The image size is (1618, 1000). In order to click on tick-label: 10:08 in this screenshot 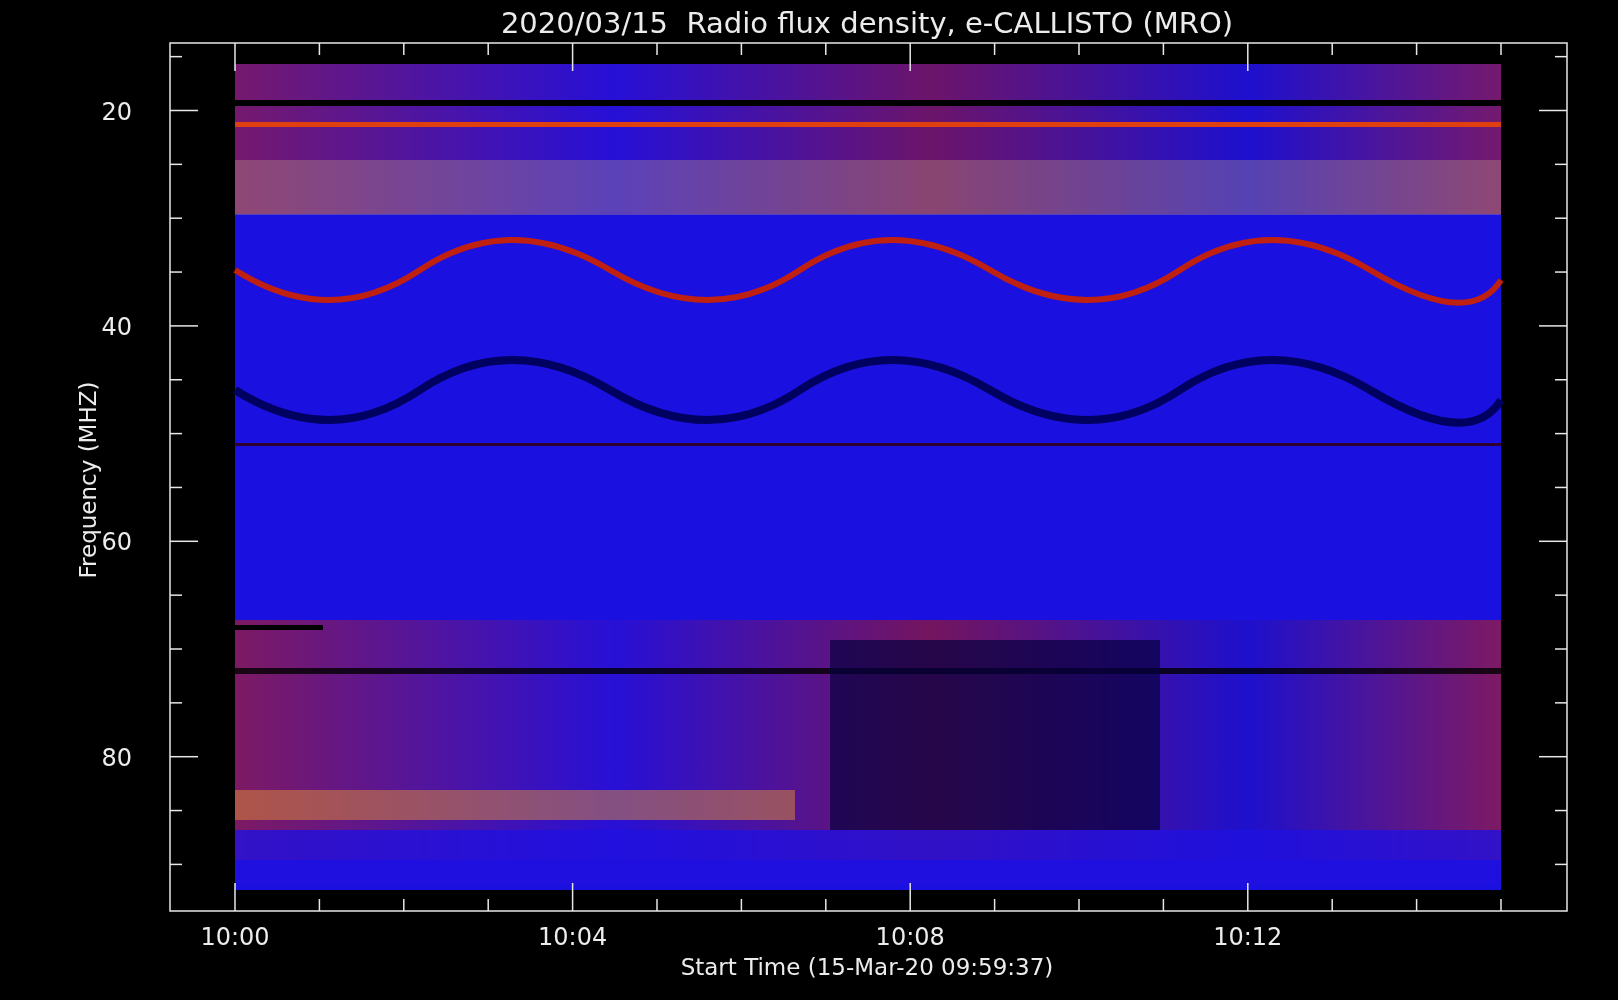, I will do `click(910, 937)`.